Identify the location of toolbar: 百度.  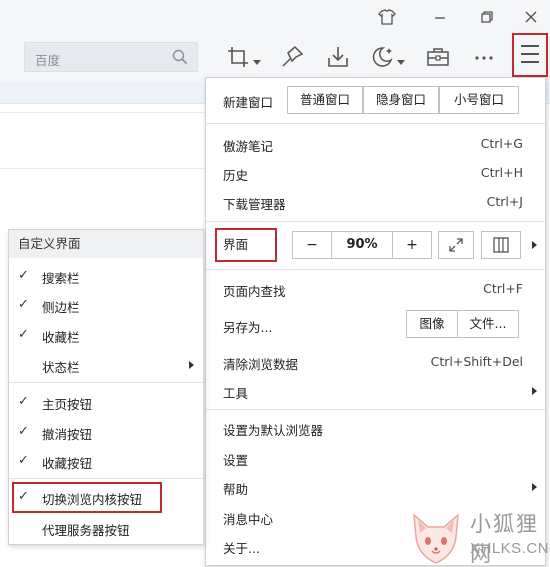
(275, 58).